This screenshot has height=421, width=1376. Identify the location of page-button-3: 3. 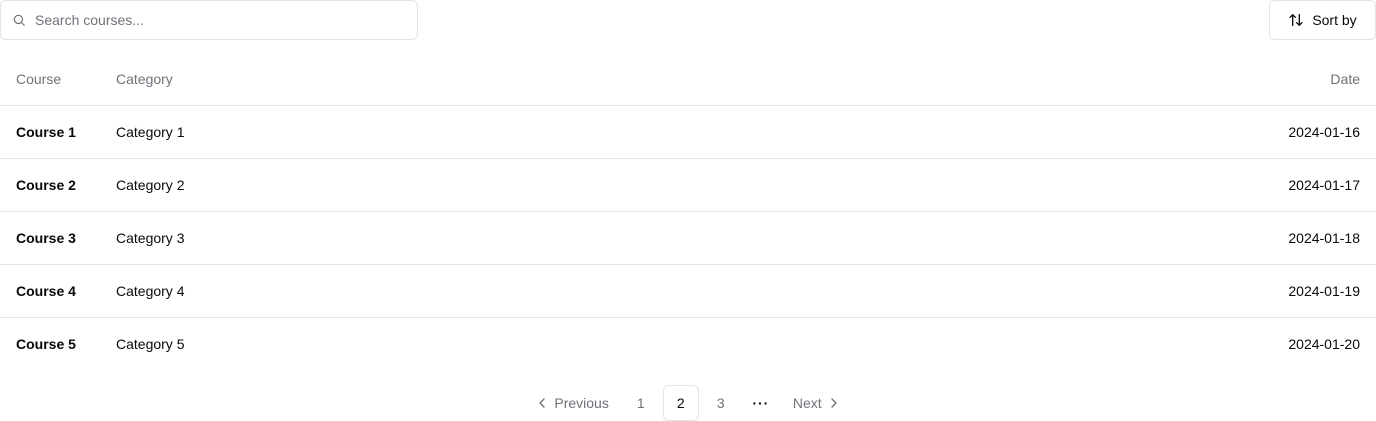
(721, 403).